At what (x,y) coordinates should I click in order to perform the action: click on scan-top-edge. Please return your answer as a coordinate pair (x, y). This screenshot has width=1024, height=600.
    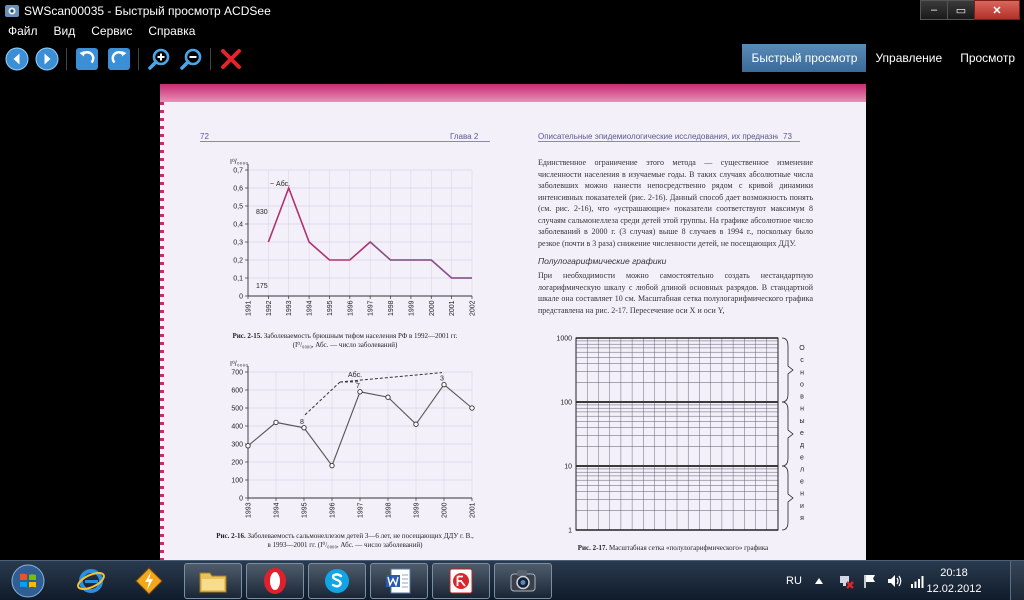
    Looking at the image, I should click on (513, 93).